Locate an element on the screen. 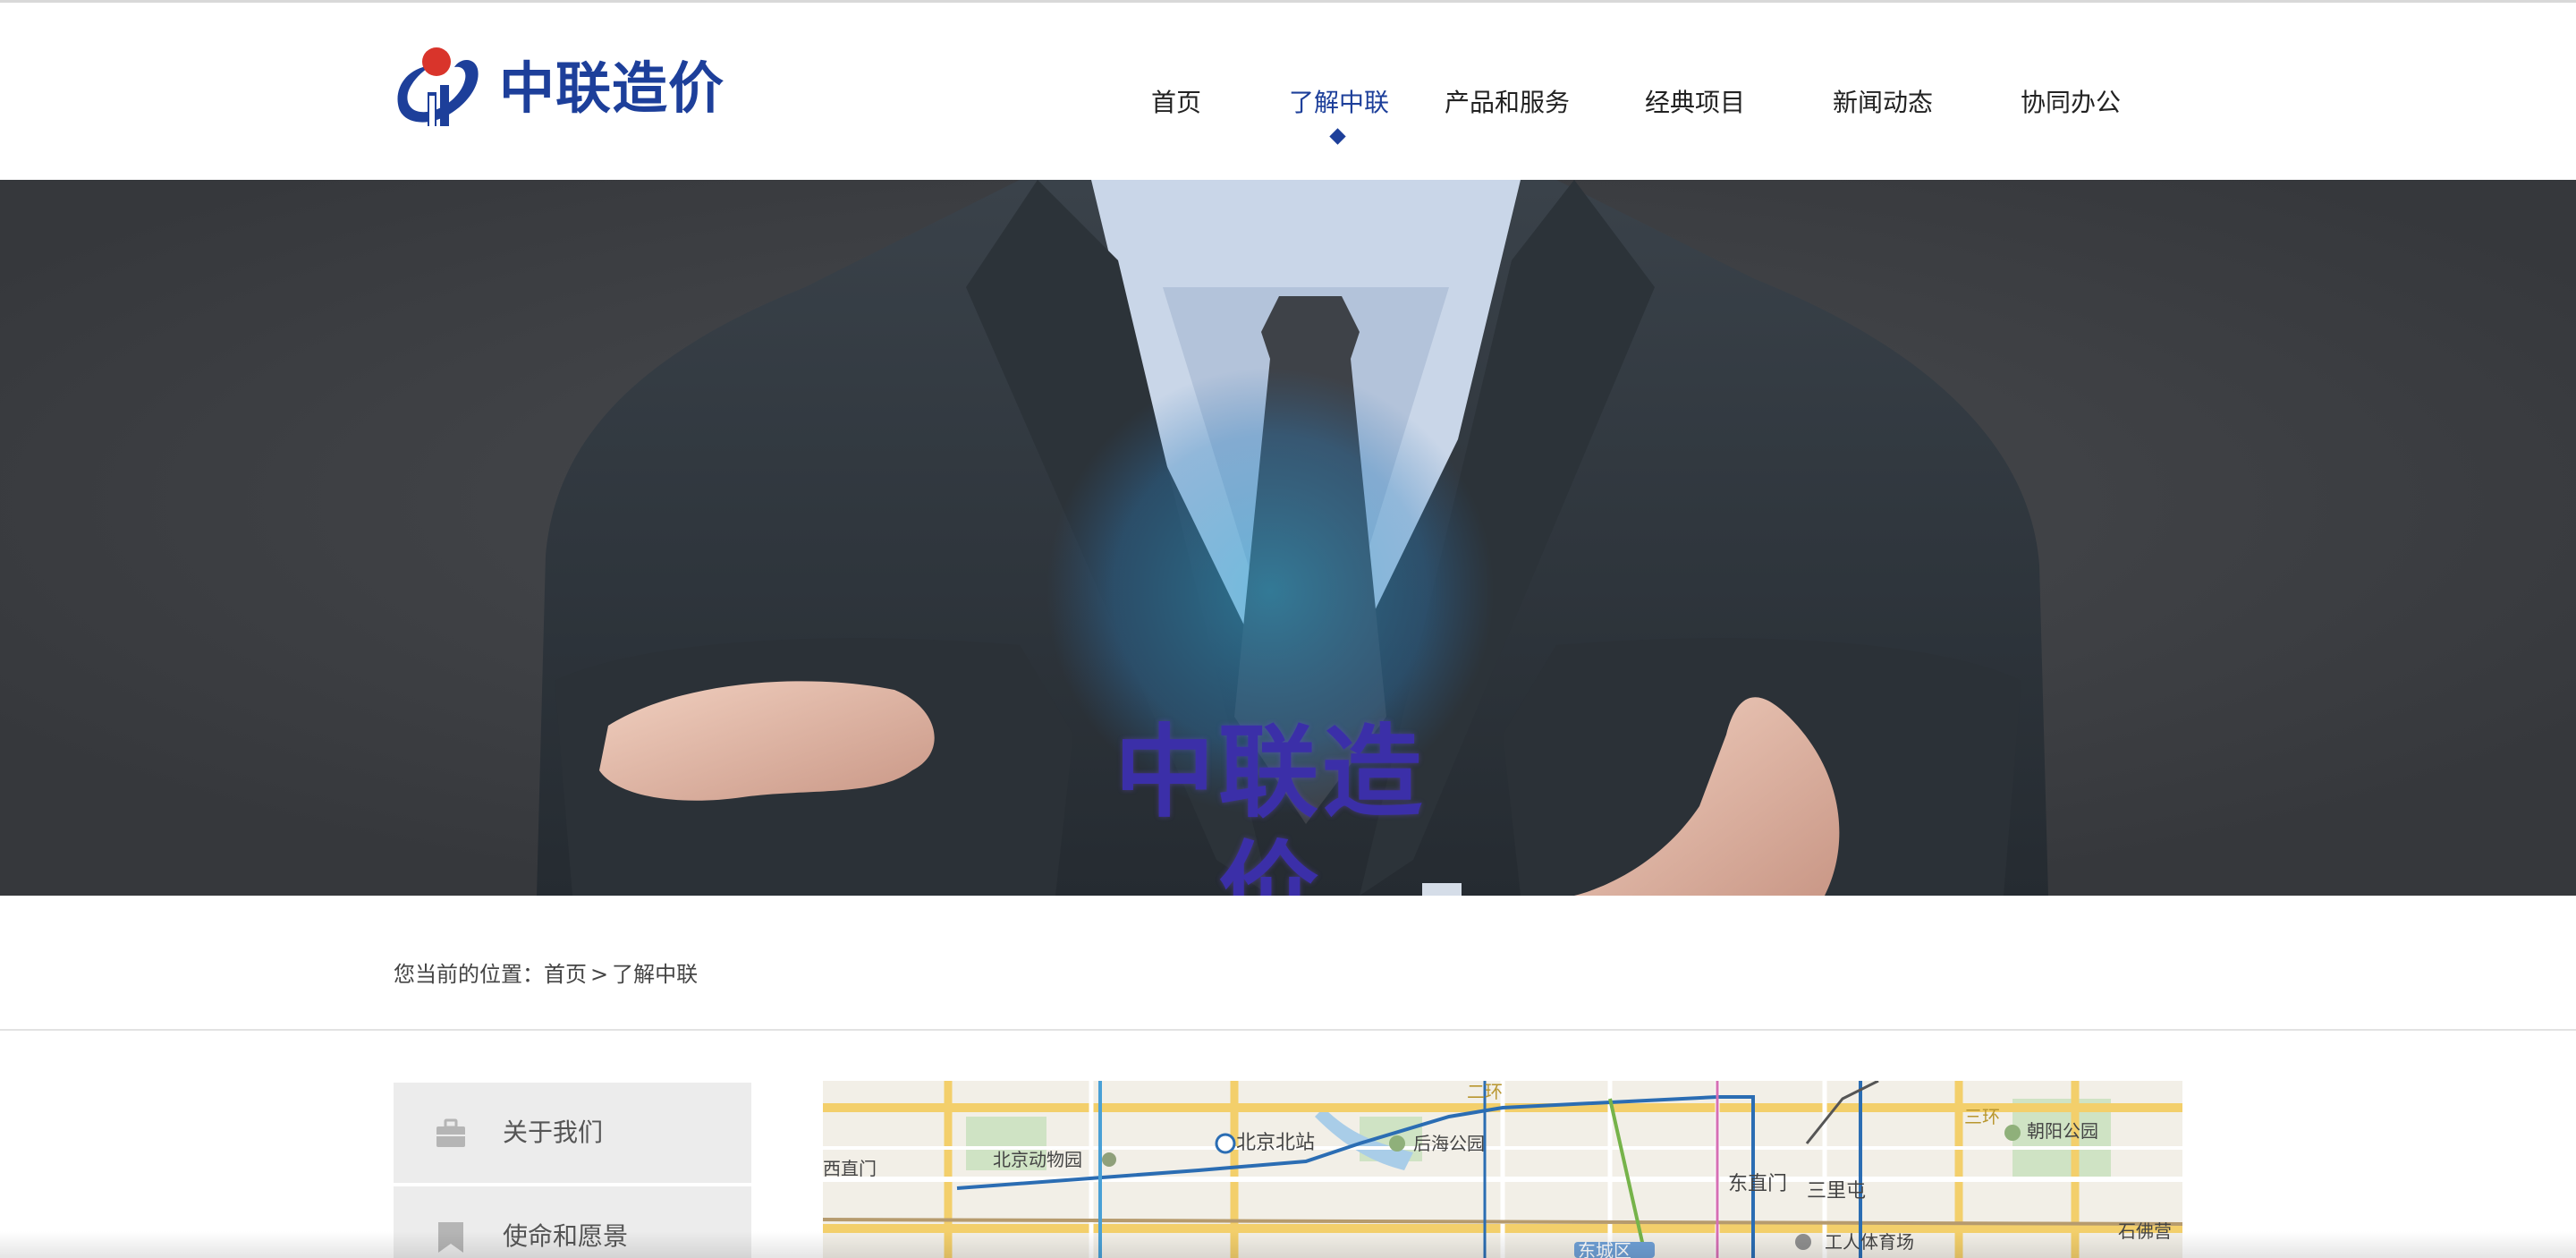 The width and height of the screenshot is (2576, 1258). map-label: 东城区 is located at coordinates (1604, 1249).